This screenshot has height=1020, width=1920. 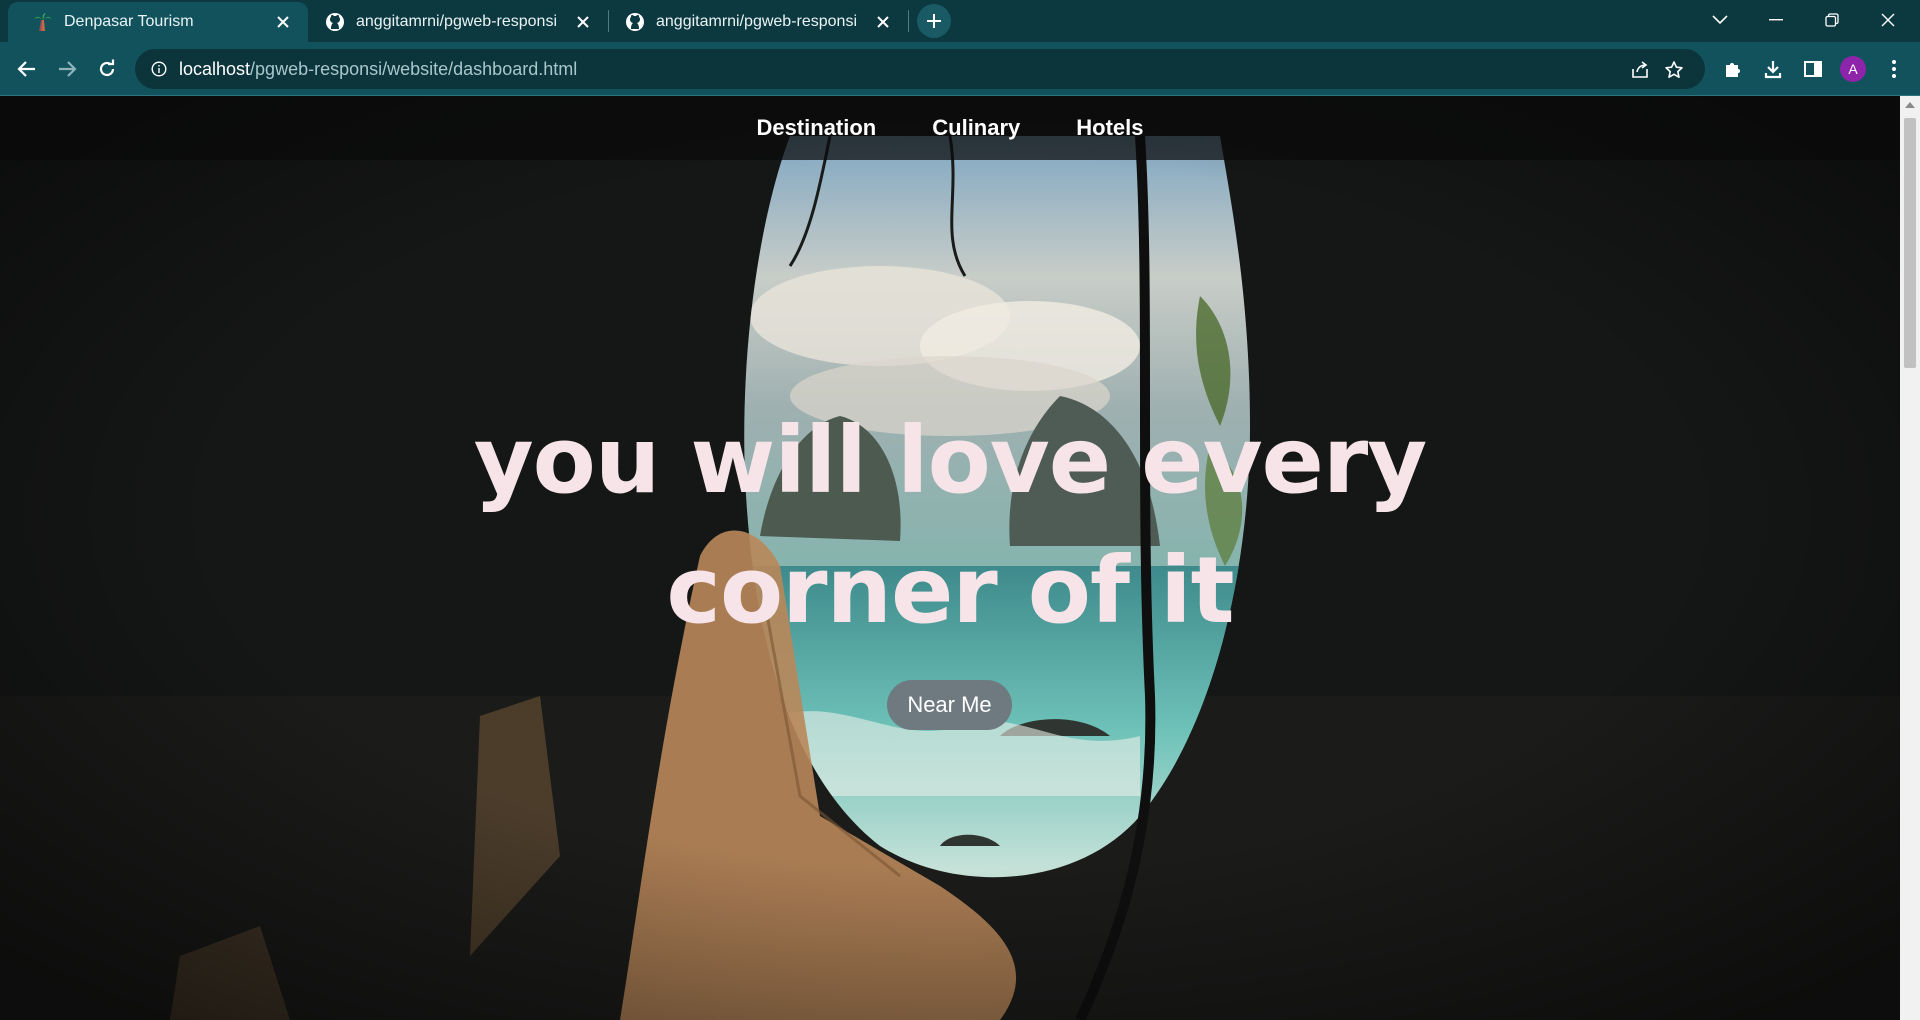 I want to click on restore-icon, so click(x=1832, y=20).